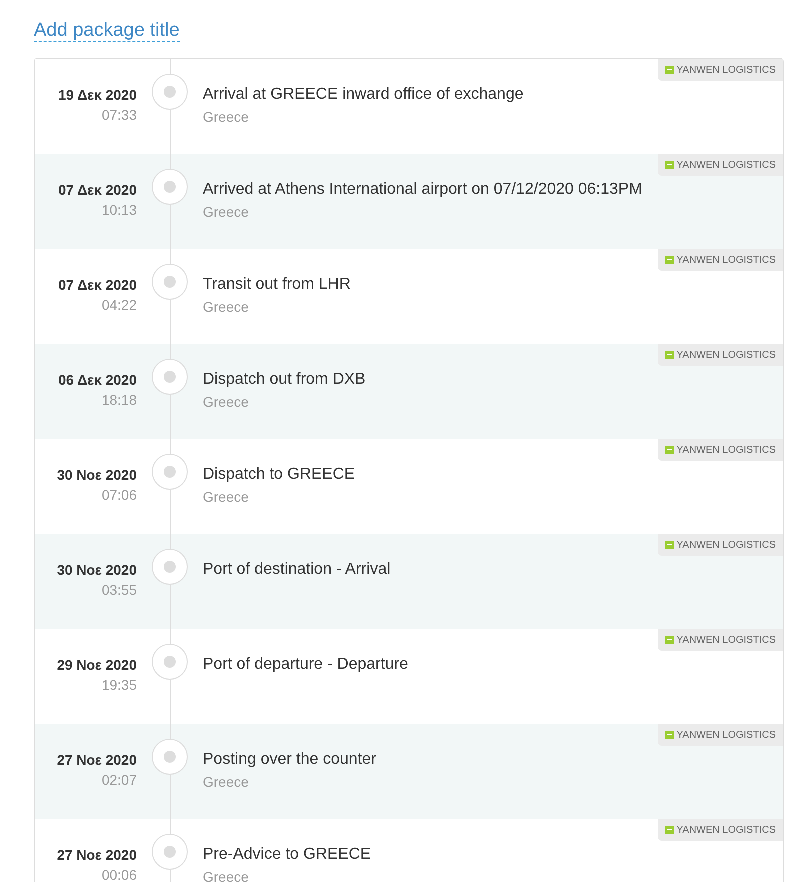 This screenshot has height=882, width=800. Describe the element at coordinates (284, 380) in the screenshot. I see `event-status: Dispatch out from DXB` at that location.